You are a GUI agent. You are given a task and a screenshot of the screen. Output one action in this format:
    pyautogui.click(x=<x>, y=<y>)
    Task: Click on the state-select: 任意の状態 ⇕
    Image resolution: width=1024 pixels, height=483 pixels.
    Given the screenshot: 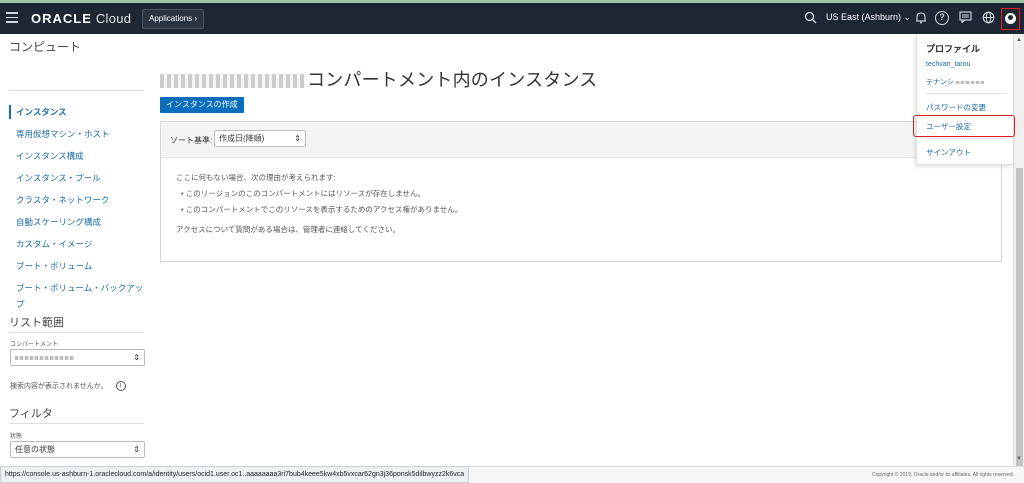 What is the action you would take?
    pyautogui.click(x=77, y=449)
    